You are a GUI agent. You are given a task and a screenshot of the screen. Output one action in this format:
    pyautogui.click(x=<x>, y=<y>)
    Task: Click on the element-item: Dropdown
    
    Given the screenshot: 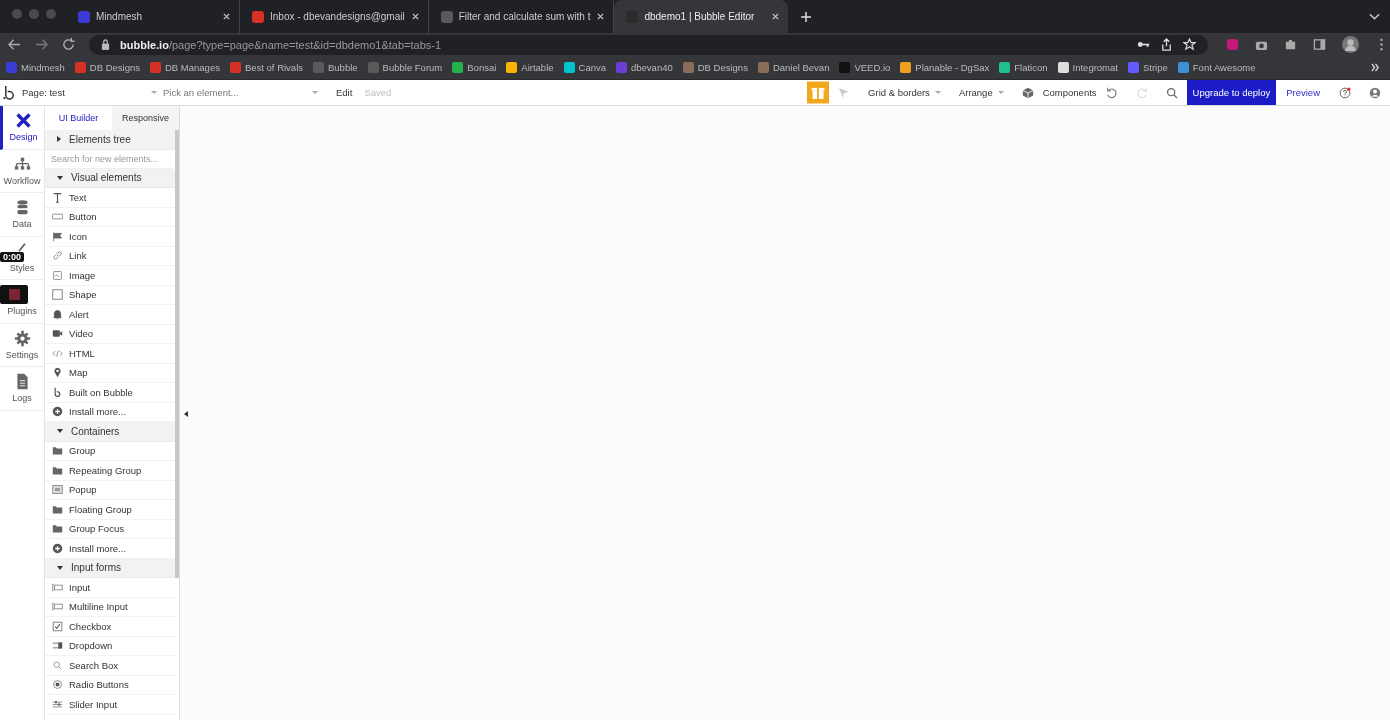 What is the action you would take?
    pyautogui.click(x=110, y=646)
    